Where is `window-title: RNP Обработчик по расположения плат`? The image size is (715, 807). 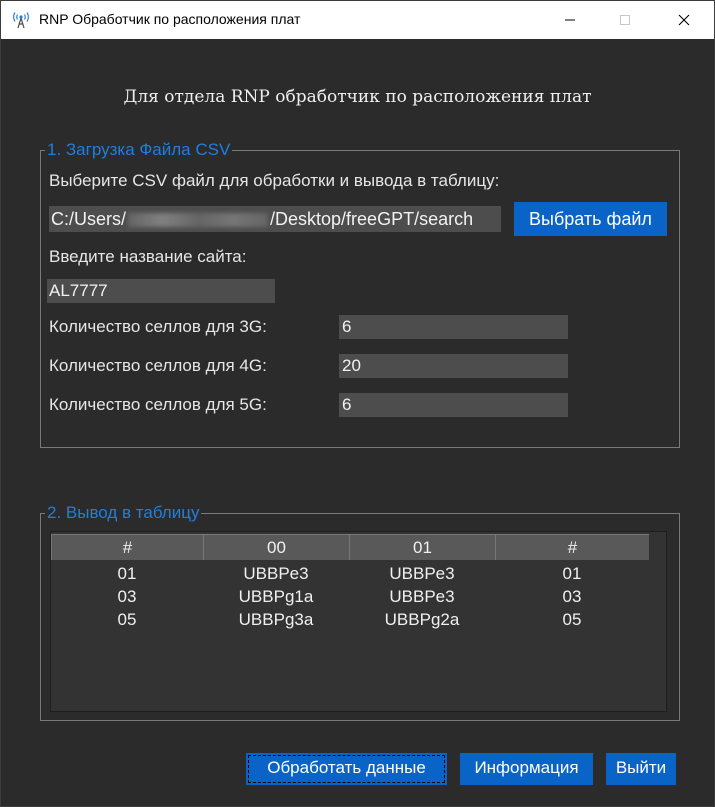 window-title: RNP Обработчик по расположения плат is located at coordinates (170, 19).